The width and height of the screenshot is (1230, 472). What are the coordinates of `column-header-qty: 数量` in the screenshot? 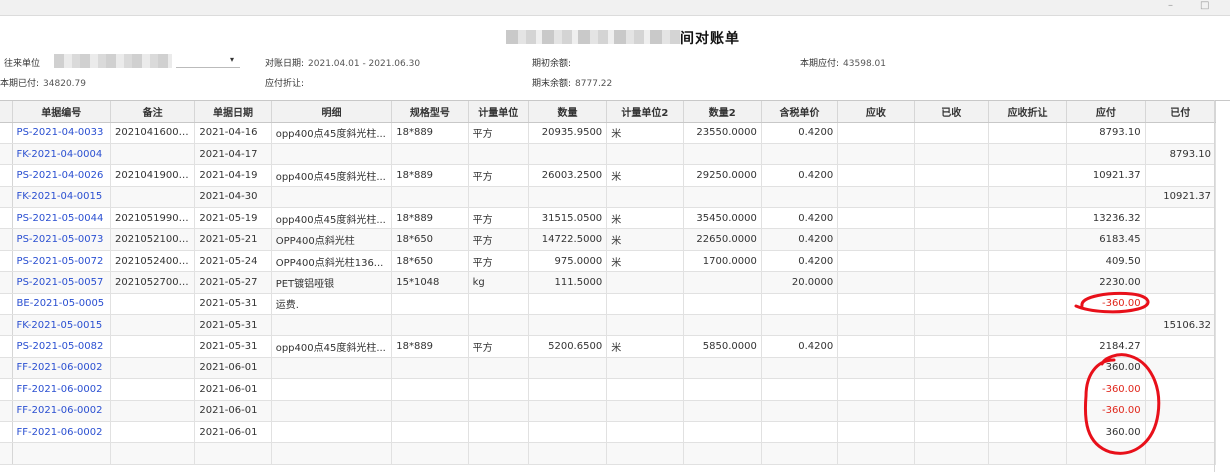 It's located at (568, 112).